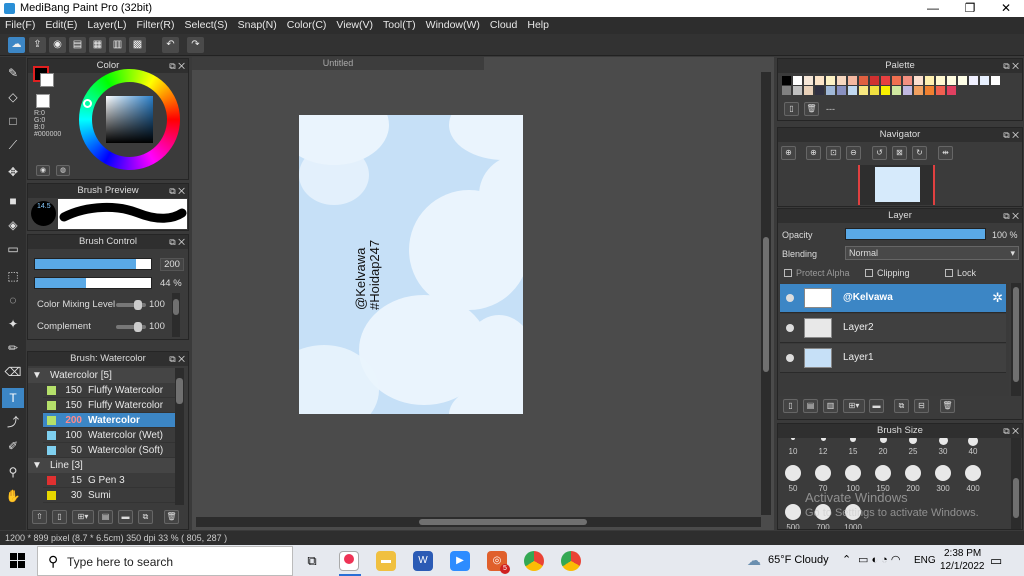 Image resolution: width=1024 pixels, height=576 pixels. I want to click on saturation-square, so click(129, 119).